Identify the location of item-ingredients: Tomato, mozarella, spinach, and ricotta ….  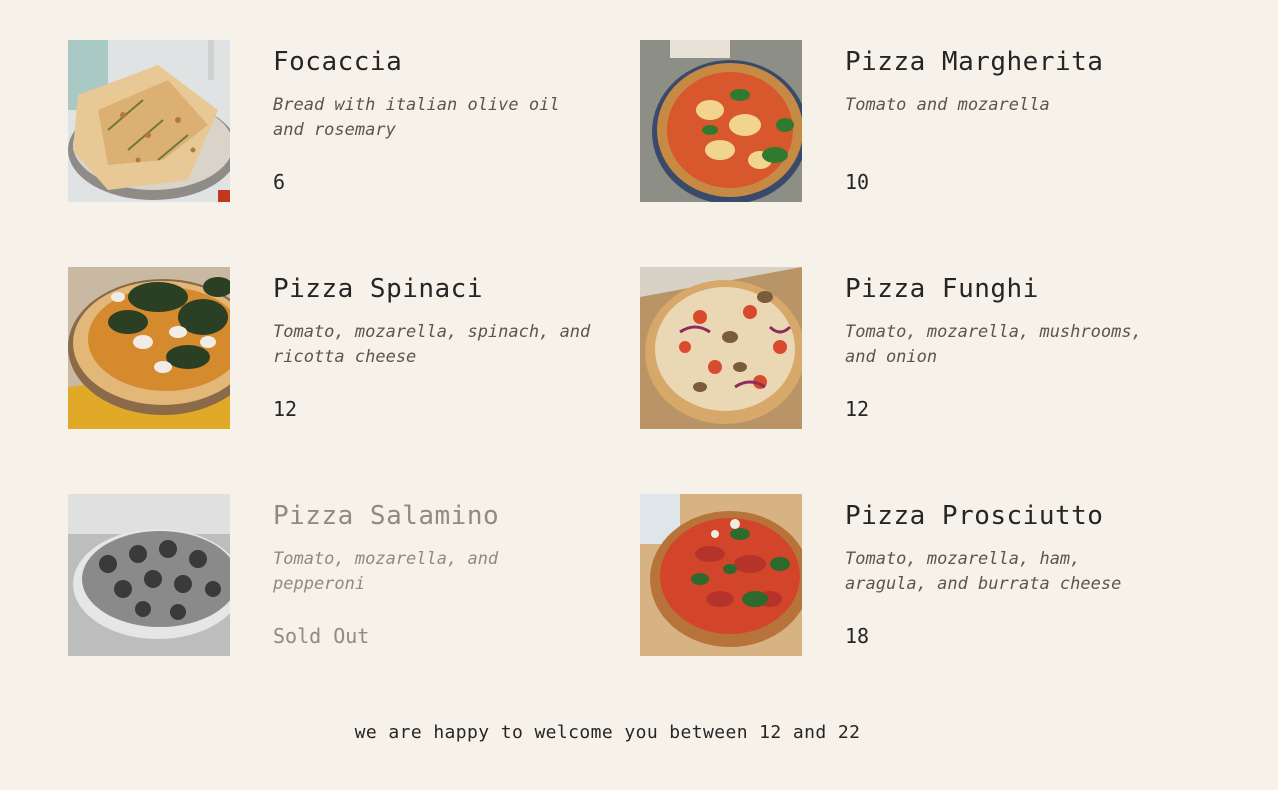
(432, 344).